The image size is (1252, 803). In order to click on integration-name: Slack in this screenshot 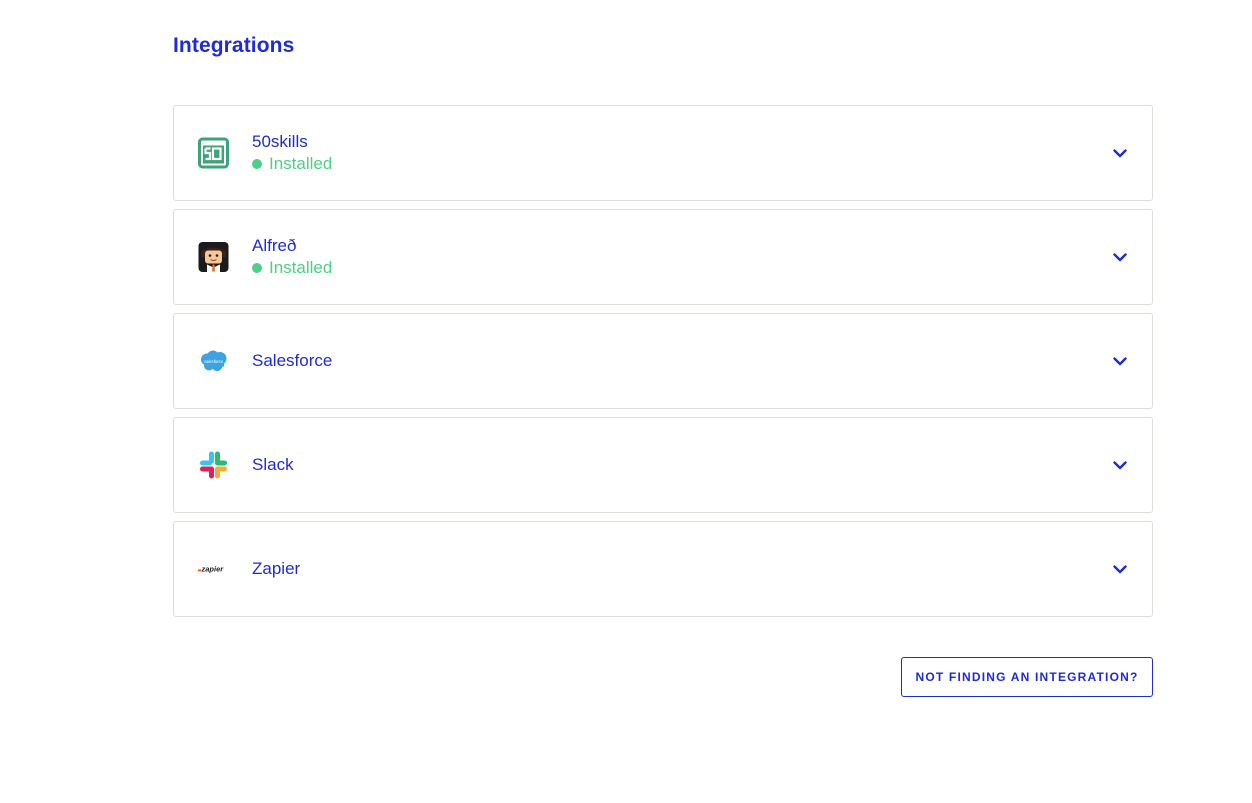, I will do `click(273, 464)`.